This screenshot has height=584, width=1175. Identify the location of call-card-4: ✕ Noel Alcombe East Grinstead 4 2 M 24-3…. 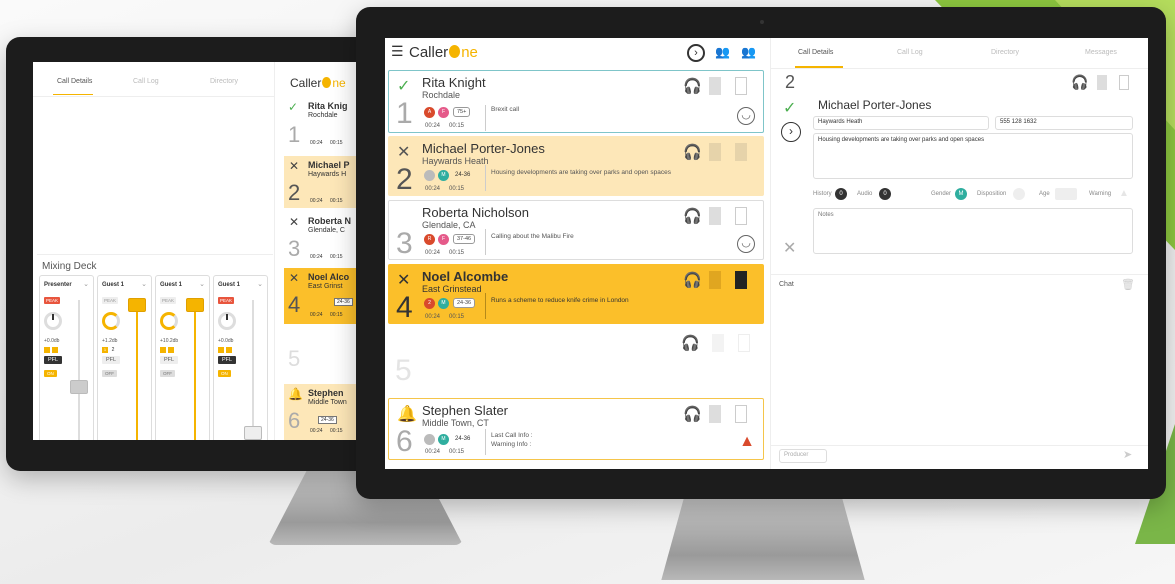
(576, 294).